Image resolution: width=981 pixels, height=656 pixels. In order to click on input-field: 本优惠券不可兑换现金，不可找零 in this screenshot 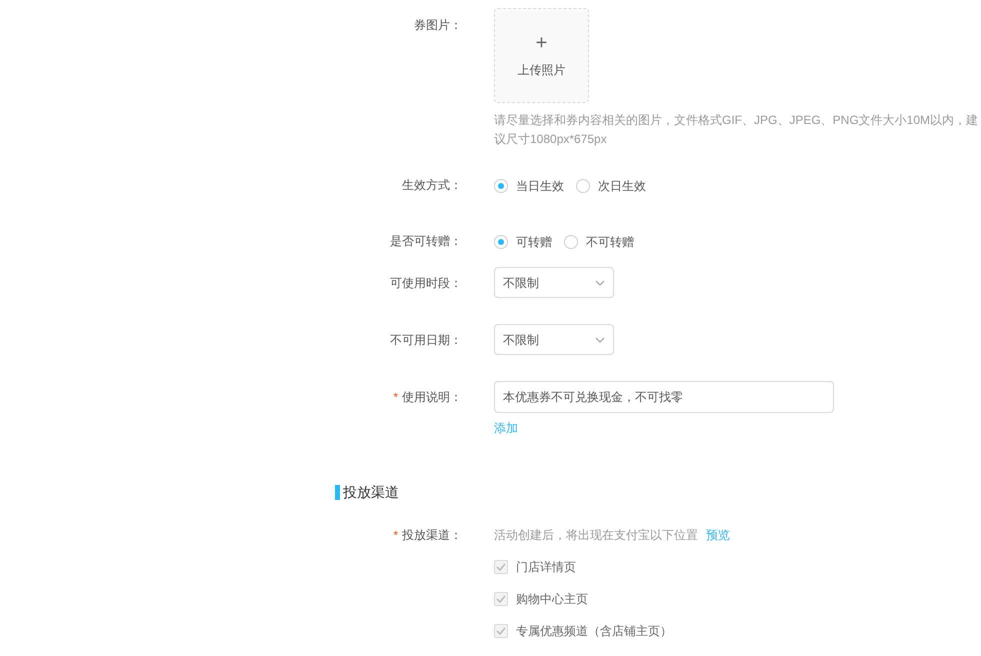, I will do `click(664, 397)`.